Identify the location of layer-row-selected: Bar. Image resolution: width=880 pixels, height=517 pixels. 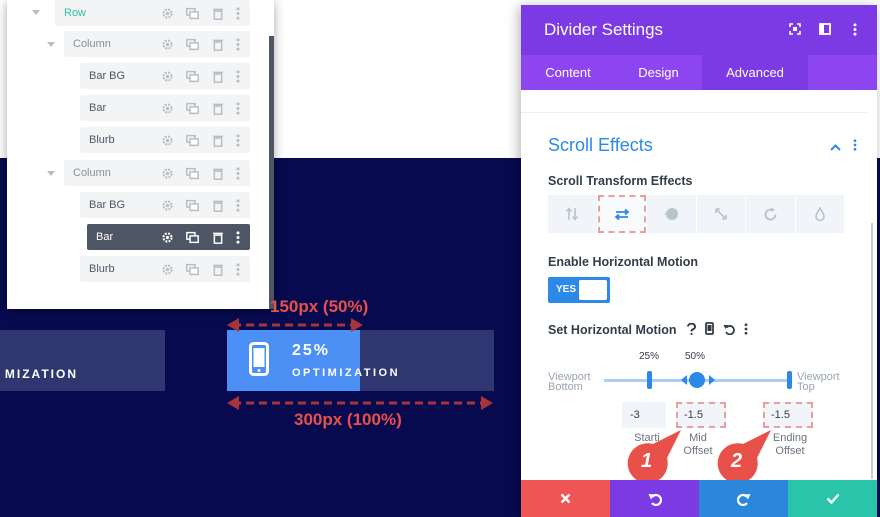
(168, 237).